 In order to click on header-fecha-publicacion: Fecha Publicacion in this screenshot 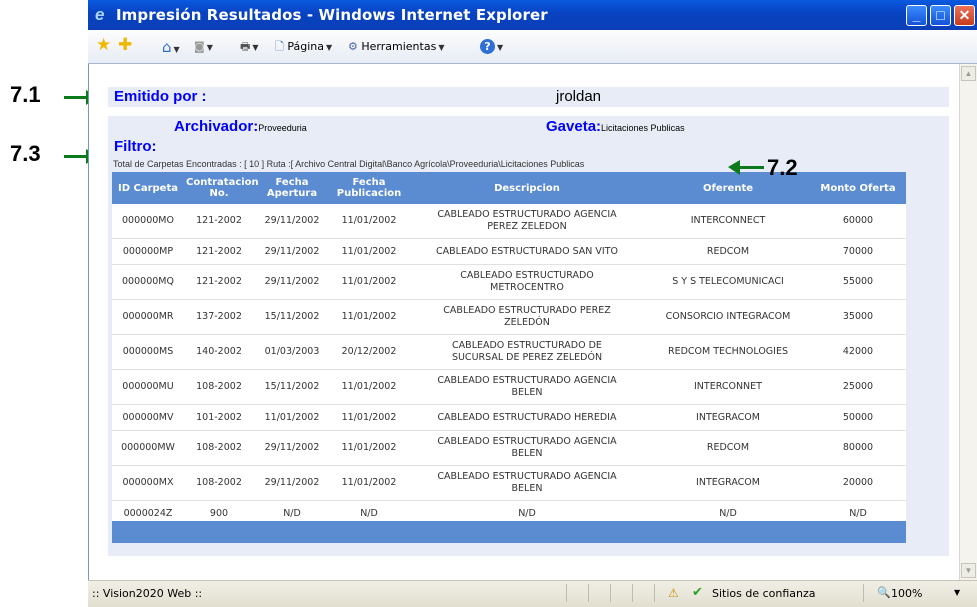, I will do `click(369, 188)`.